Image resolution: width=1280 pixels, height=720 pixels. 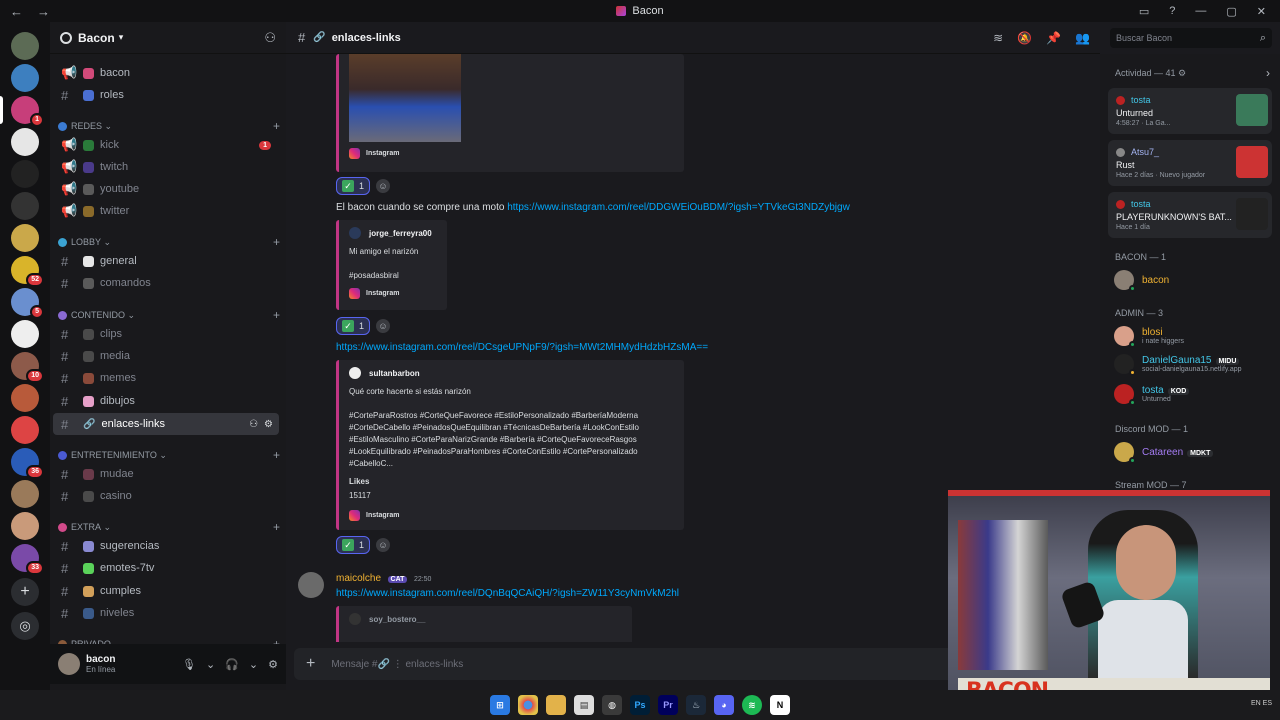 What do you see at coordinates (27, 463) in the screenshot?
I see `server-icon: 36` at bounding box center [27, 463].